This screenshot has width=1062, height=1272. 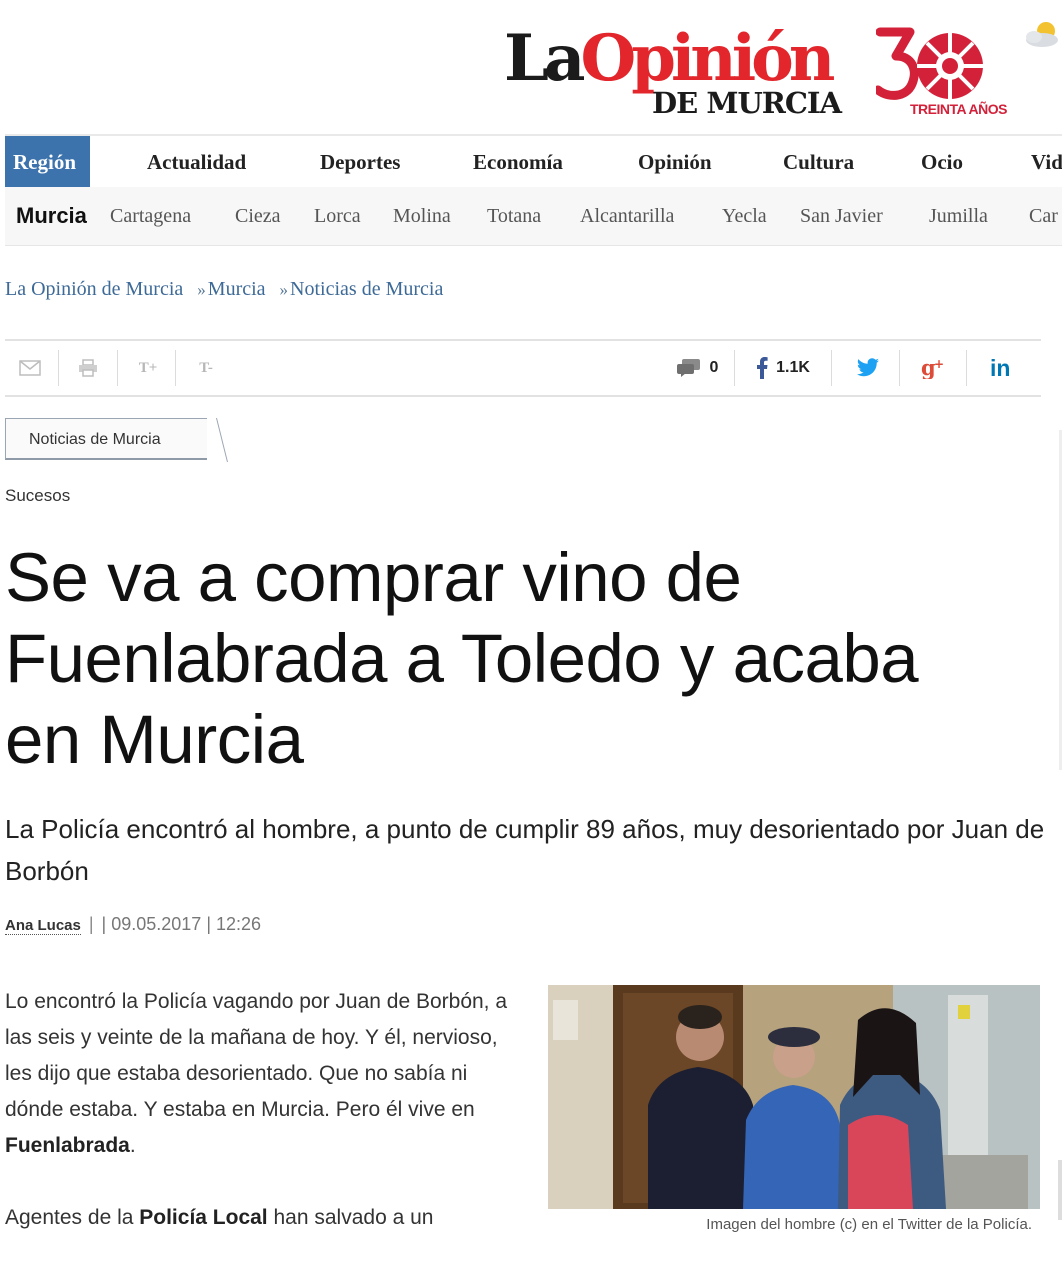 I want to click on article-byline: Ana Lucas | | 09.05.2017 | 12:26, so click(x=133, y=924).